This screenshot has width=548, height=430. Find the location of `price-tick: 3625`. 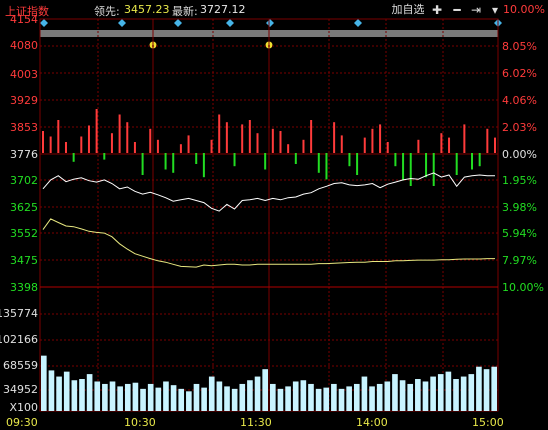

price-tick: 3625 is located at coordinates (24, 207).